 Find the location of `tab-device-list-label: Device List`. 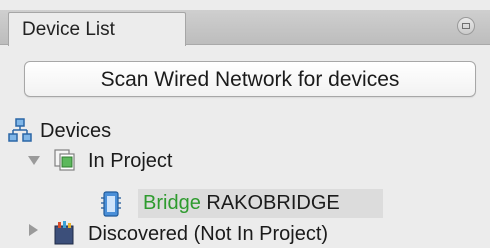

tab-device-list-label: Device List is located at coordinates (68, 29).